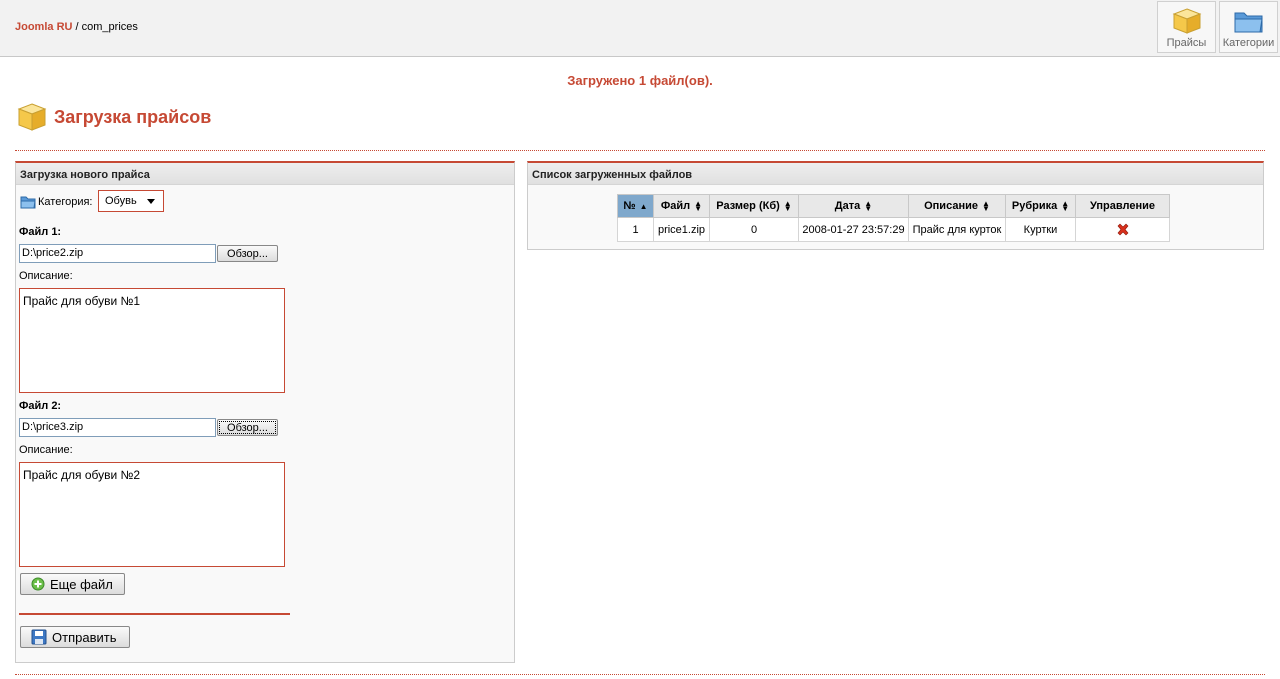  Describe the element at coordinates (152, 340) in the screenshot. I see `desc1-textarea: Прайс для обуви №1` at that location.